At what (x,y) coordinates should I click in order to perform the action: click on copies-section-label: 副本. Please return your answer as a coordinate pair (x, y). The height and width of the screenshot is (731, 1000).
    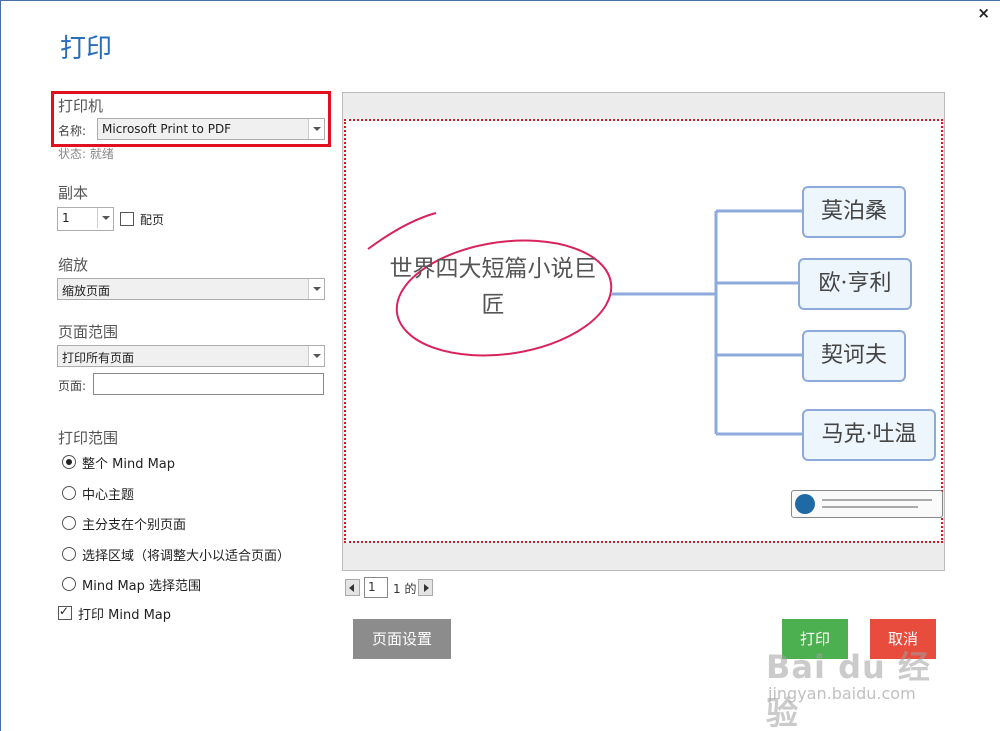
    Looking at the image, I should click on (73, 193).